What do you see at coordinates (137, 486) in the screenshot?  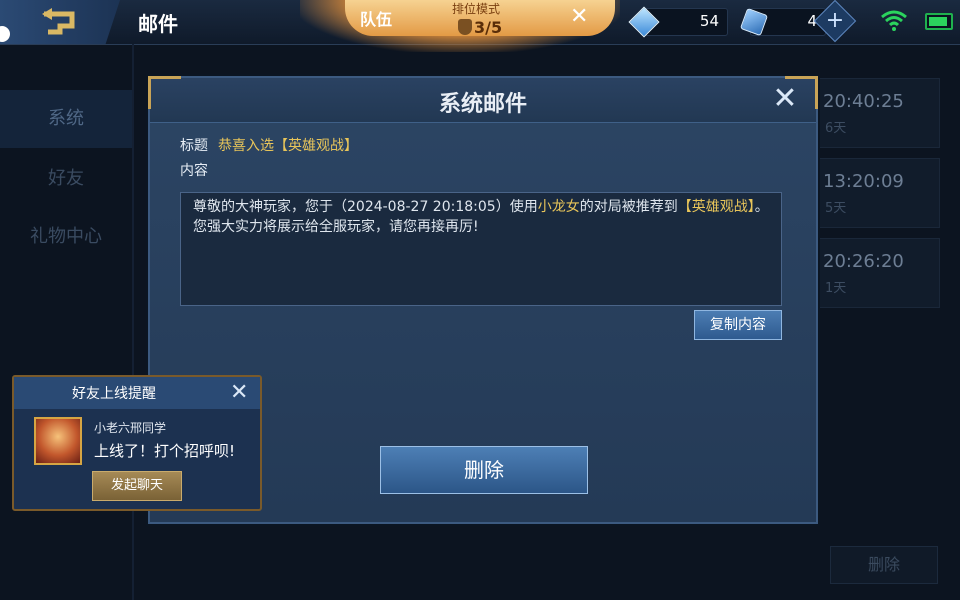 I see `start-chat-button: 发起聊天` at bounding box center [137, 486].